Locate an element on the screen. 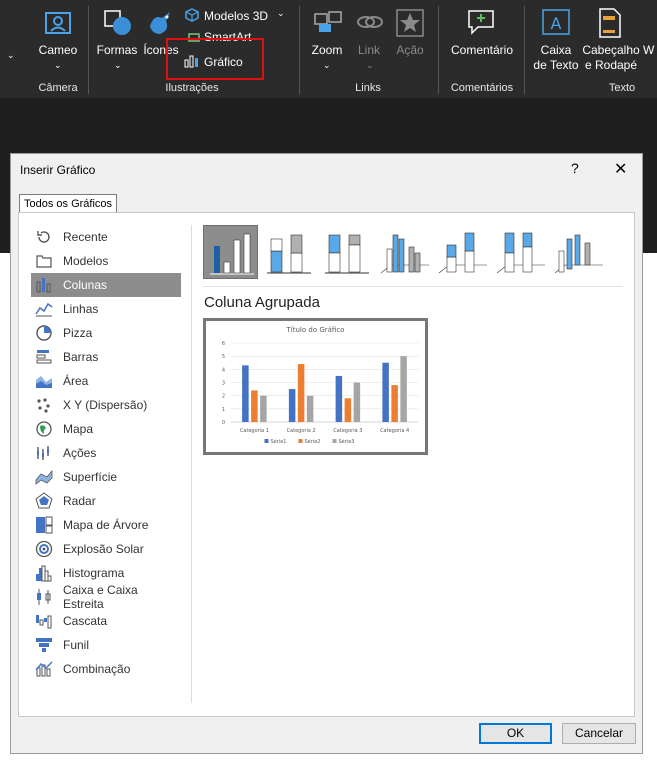 The width and height of the screenshot is (657, 764). illustrations-group-label: Ilustrações is located at coordinates (192, 88).